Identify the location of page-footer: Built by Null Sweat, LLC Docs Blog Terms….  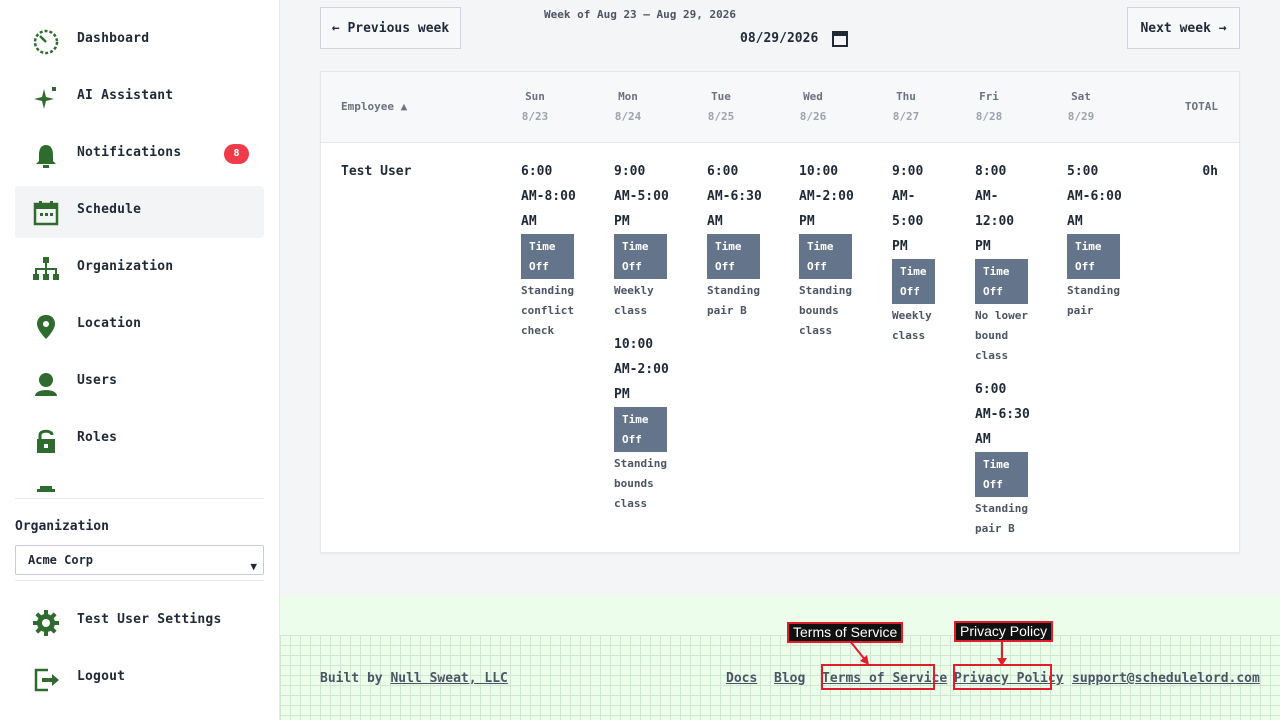
(780, 657).